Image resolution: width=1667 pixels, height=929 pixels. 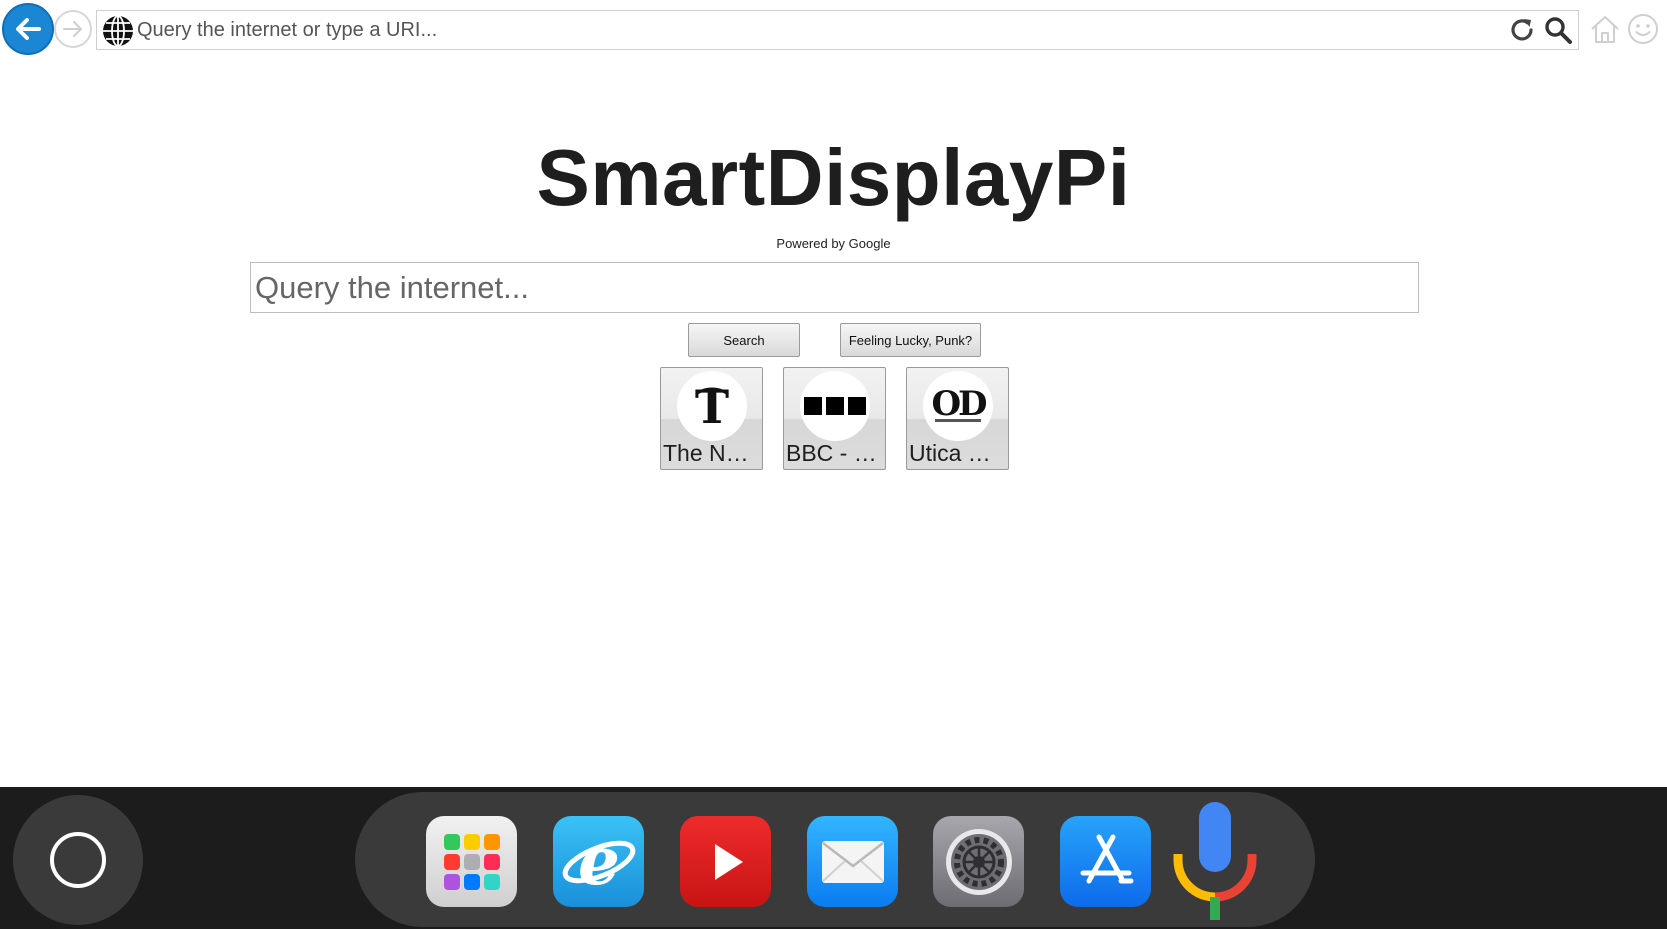 I want to click on url-input, so click(x=817, y=30).